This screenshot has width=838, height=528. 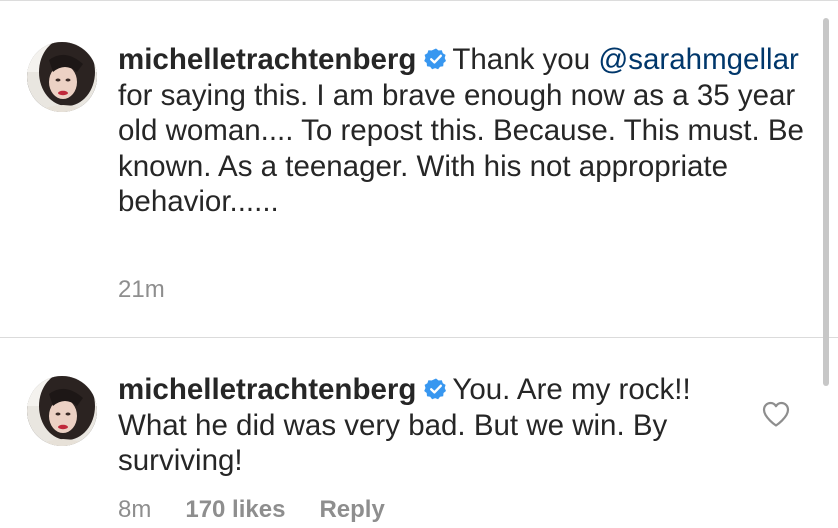 I want to click on comment-timestamp: 8m, so click(x=134, y=509).